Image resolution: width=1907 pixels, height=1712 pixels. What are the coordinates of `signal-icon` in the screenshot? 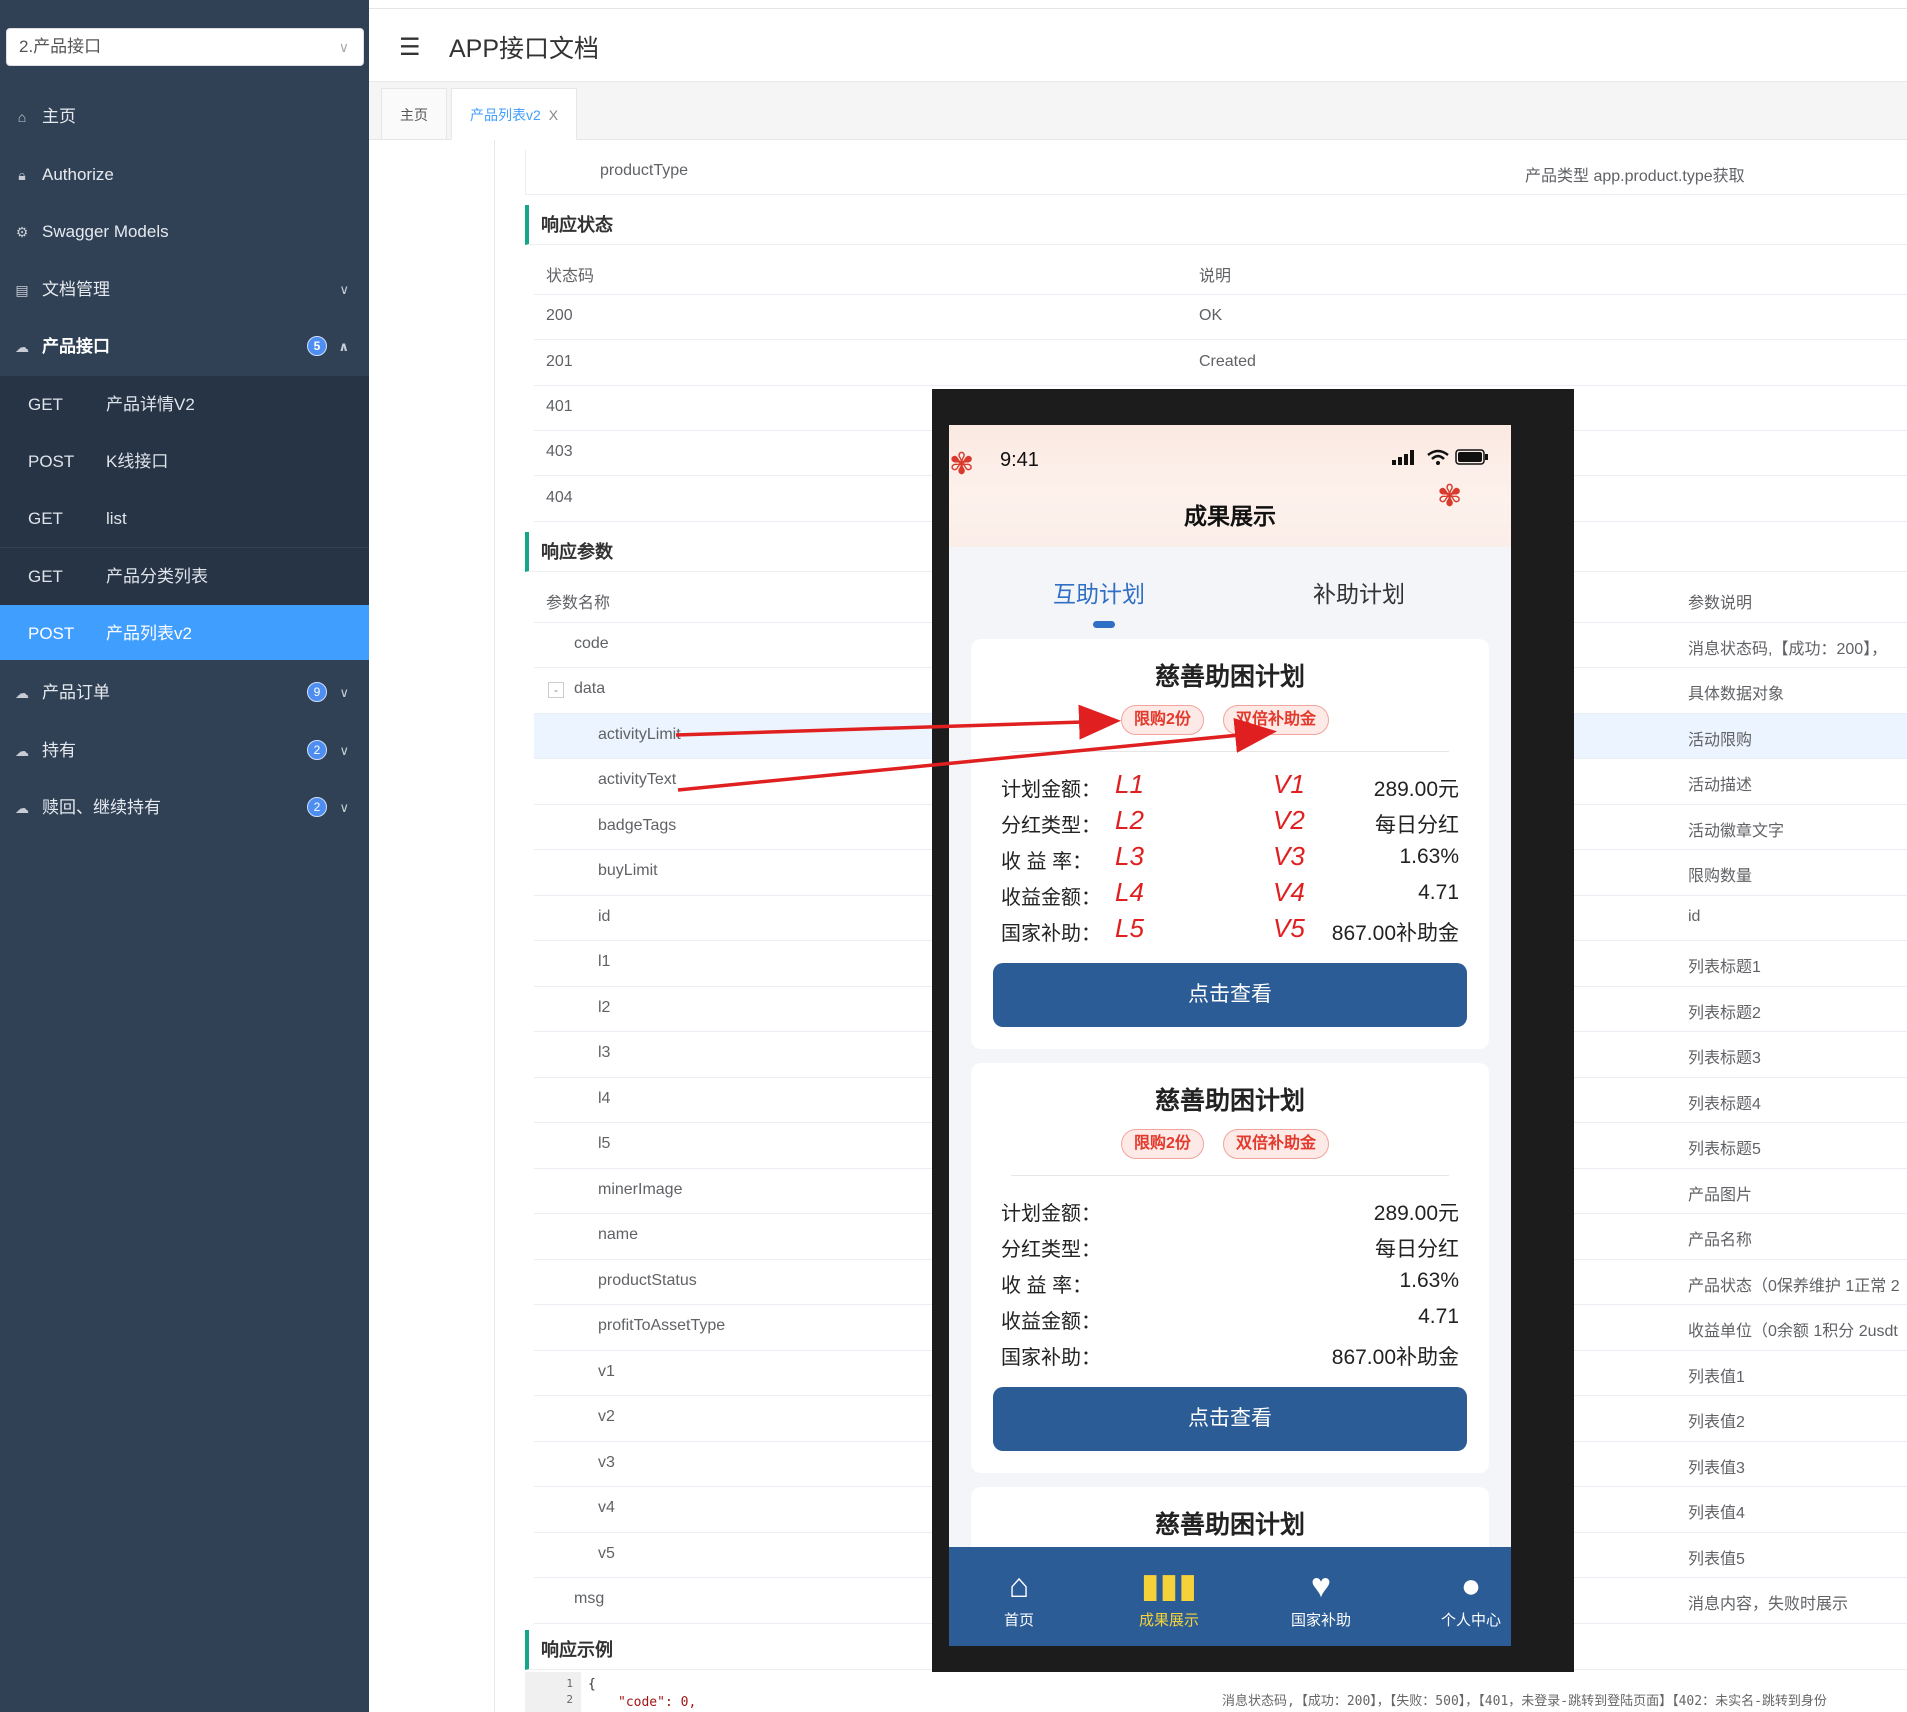 It's located at (1403, 457).